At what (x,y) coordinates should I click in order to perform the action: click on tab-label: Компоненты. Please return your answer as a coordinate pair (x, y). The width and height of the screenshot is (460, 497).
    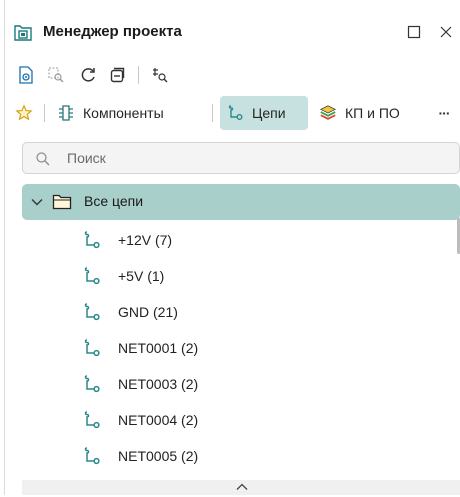
    Looking at the image, I should click on (123, 113).